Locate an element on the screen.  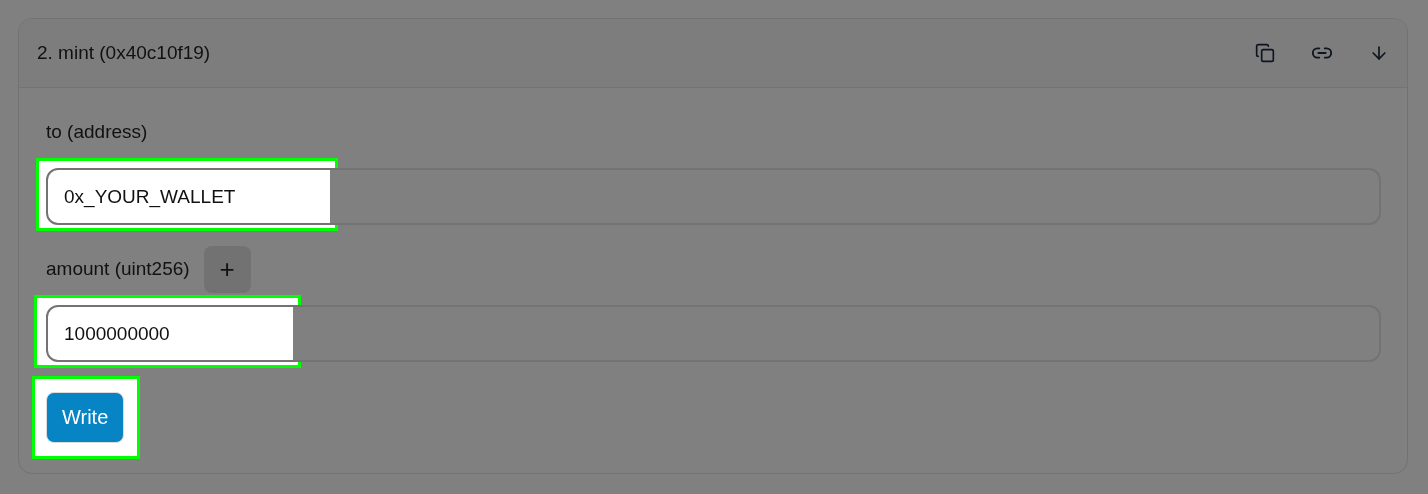
input-label: to (address) is located at coordinates (97, 132).